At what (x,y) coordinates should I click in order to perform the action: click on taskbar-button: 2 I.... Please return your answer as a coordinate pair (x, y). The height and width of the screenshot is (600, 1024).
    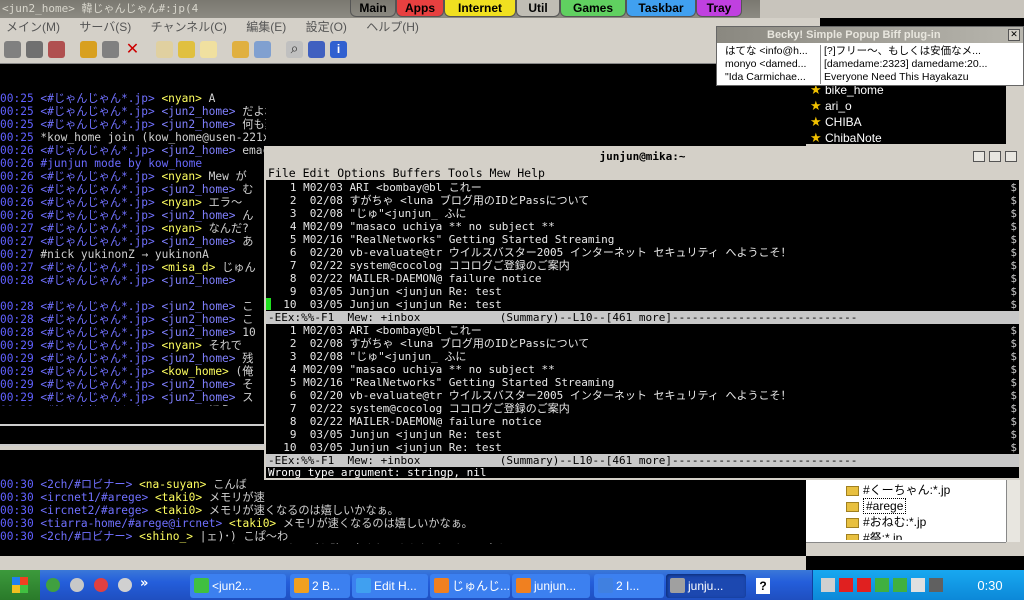
    Looking at the image, I should click on (629, 586).